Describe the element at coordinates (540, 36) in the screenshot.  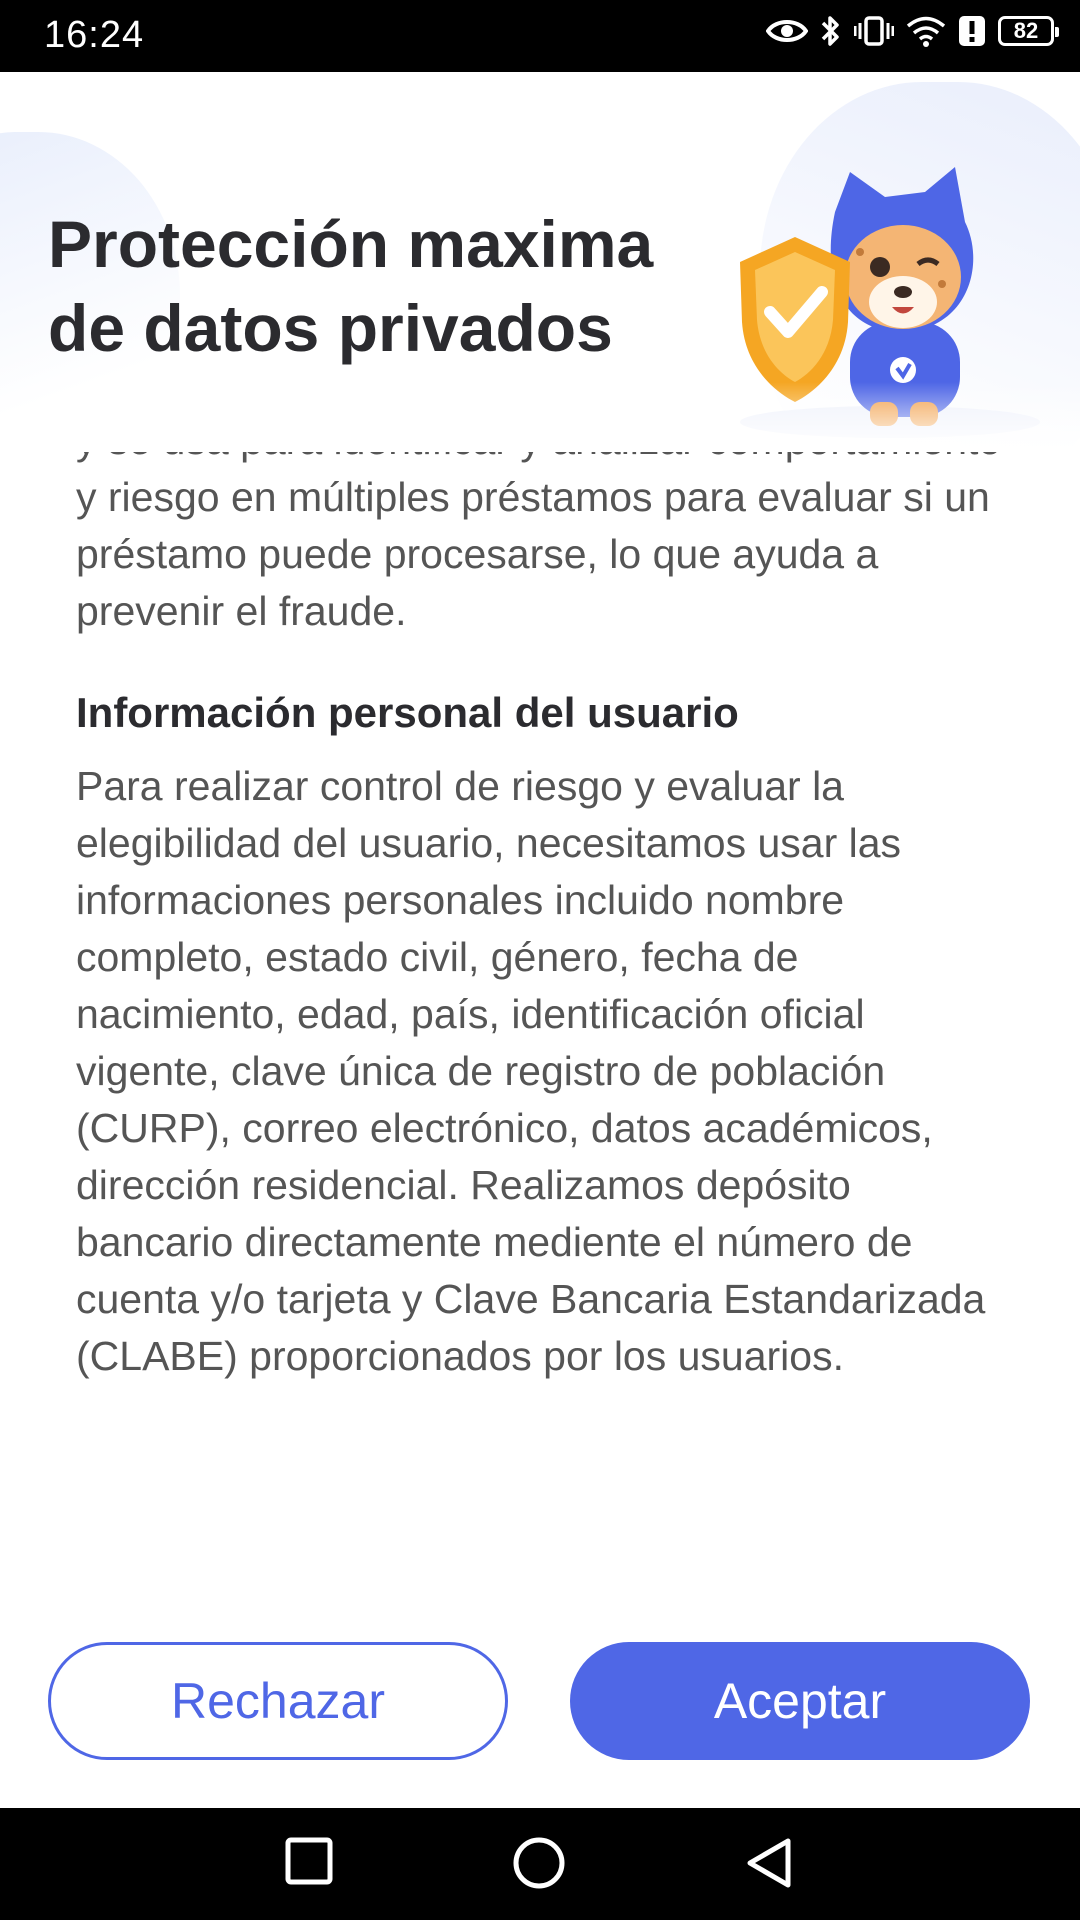
I see `status-bar: 16:24 82` at that location.